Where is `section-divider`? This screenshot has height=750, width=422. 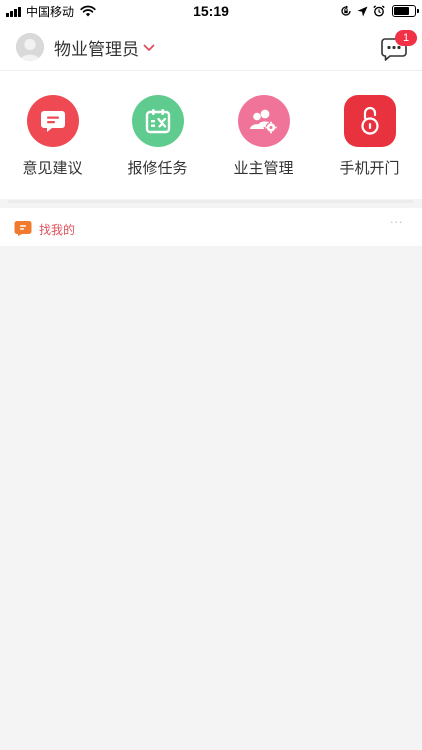 section-divider is located at coordinates (211, 201).